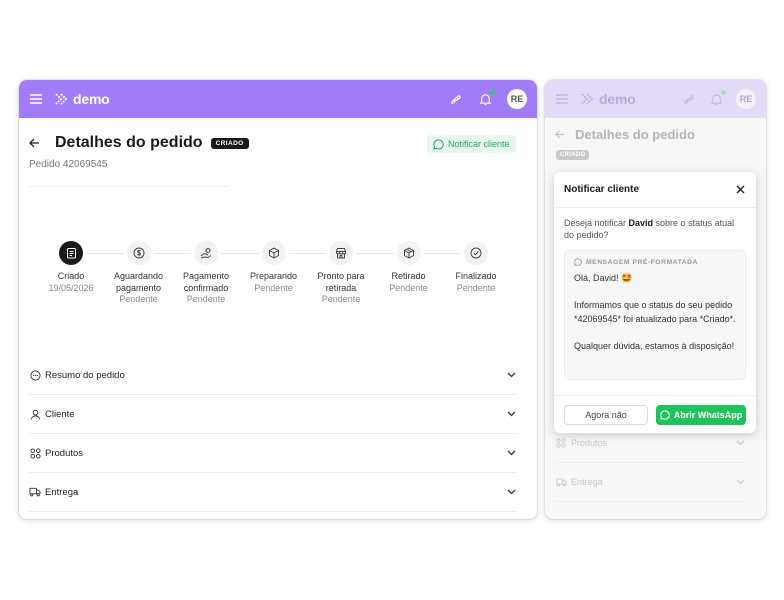  What do you see at coordinates (273, 253) in the screenshot?
I see `box-icon` at bounding box center [273, 253].